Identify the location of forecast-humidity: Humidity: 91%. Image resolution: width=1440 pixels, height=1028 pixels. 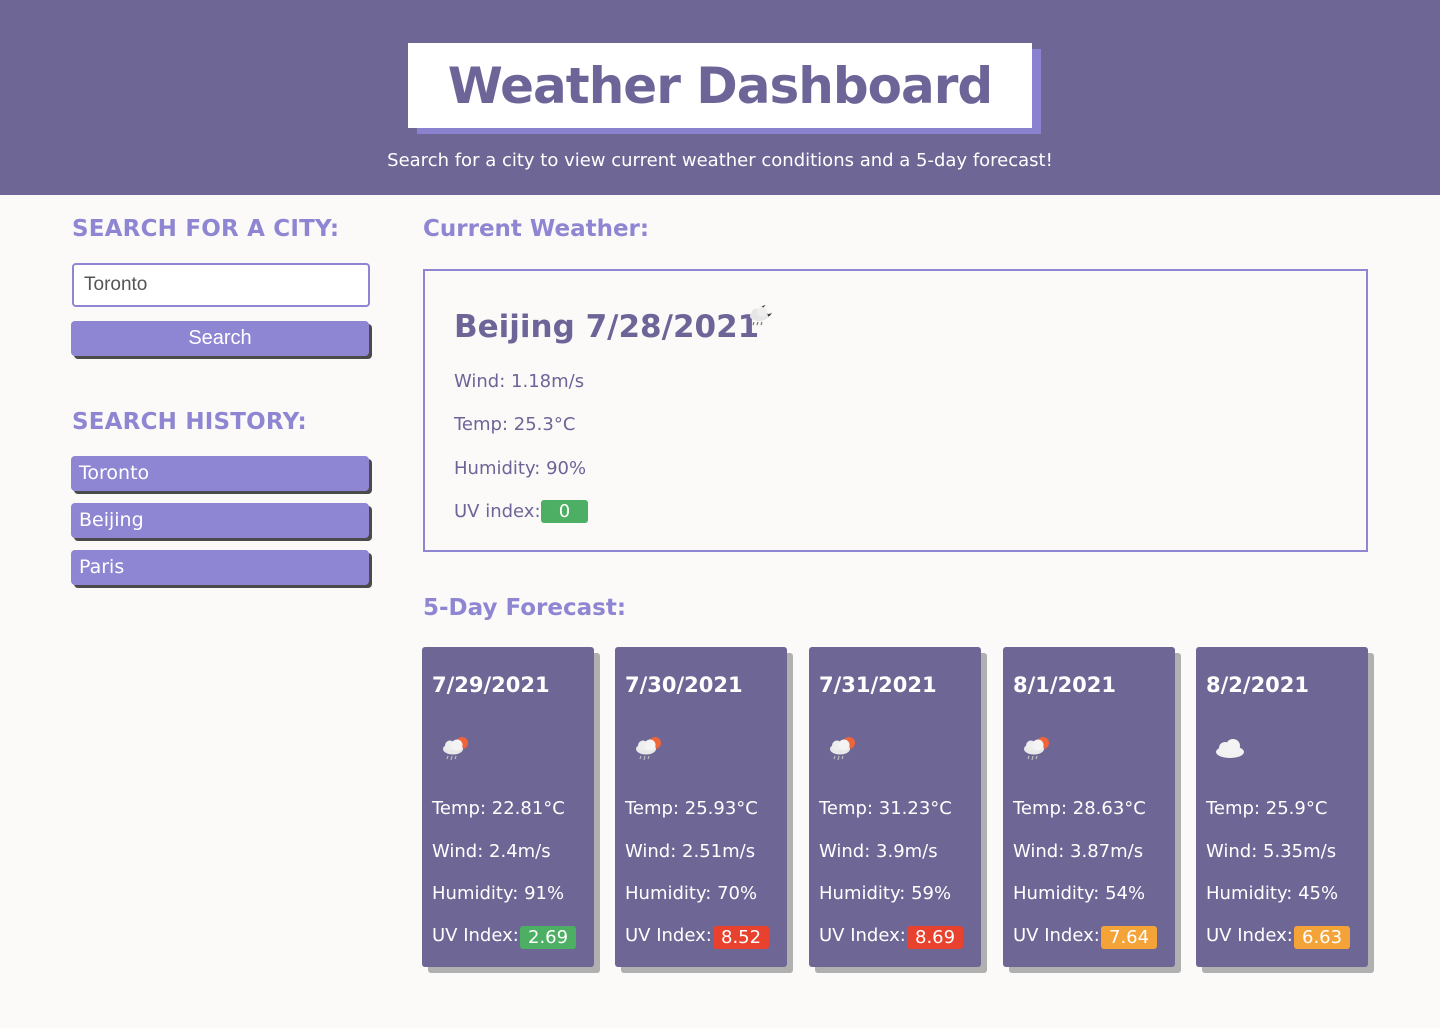
(498, 893).